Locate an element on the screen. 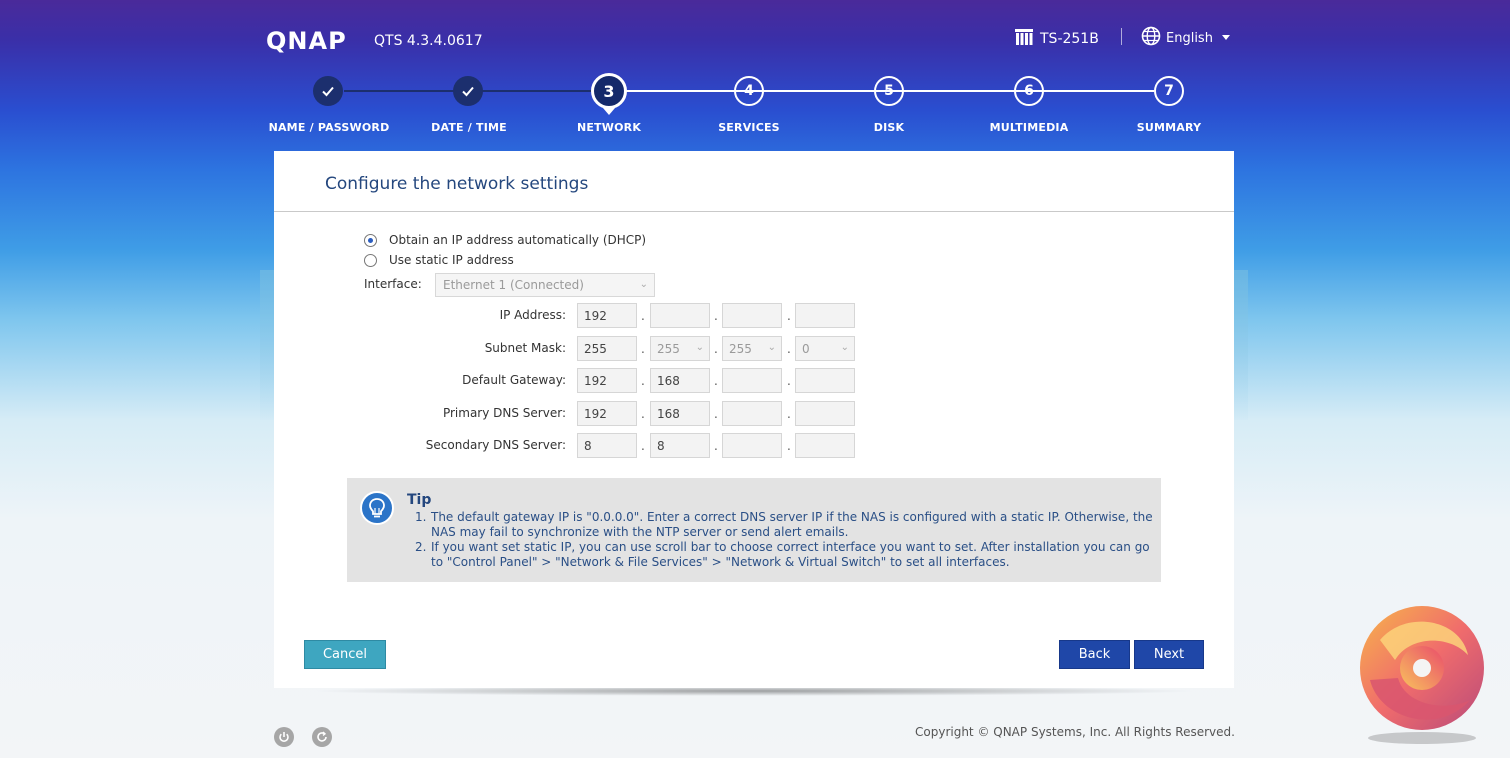 The width and height of the screenshot is (1510, 758). primary-dns-label: Primary DNS Server: is located at coordinates (504, 413).